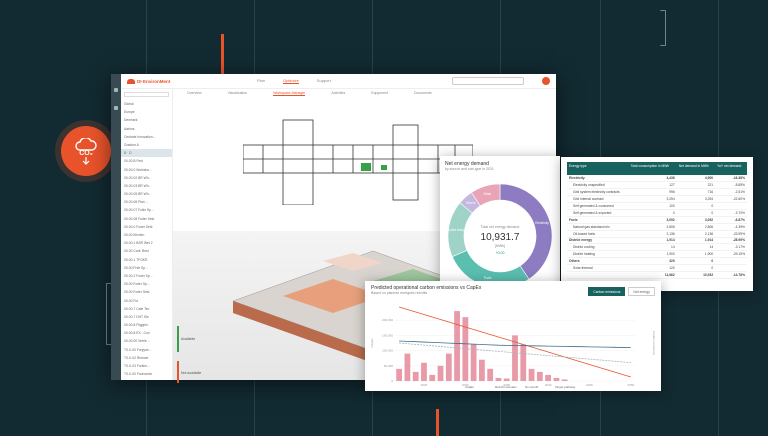 The width and height of the screenshot is (768, 436). What do you see at coordinates (146, 292) in the screenshot?
I see `tree-item: 00-00 Foder Sest` at bounding box center [146, 292].